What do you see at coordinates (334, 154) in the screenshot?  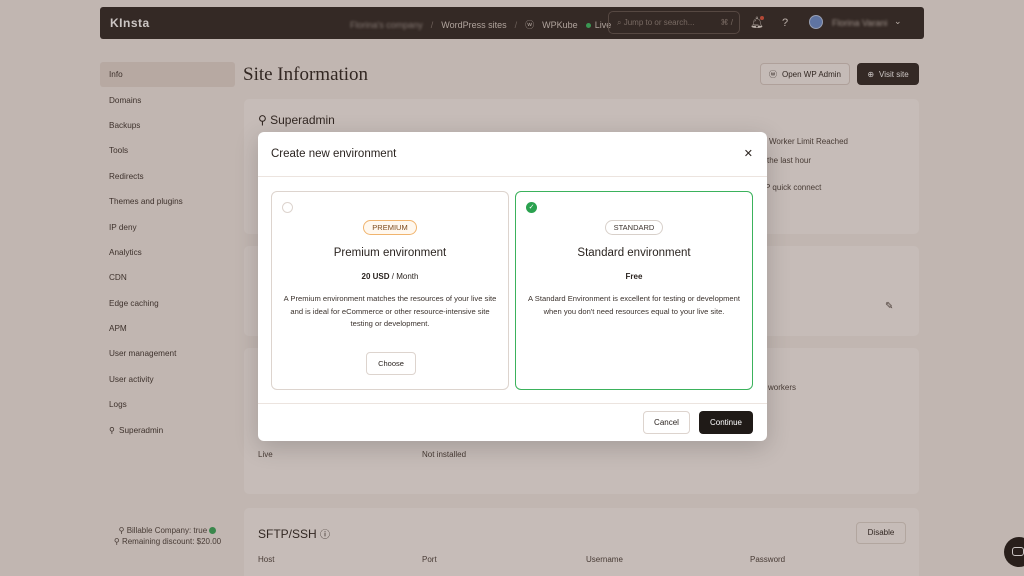 I see `modal-title: Create new environment` at bounding box center [334, 154].